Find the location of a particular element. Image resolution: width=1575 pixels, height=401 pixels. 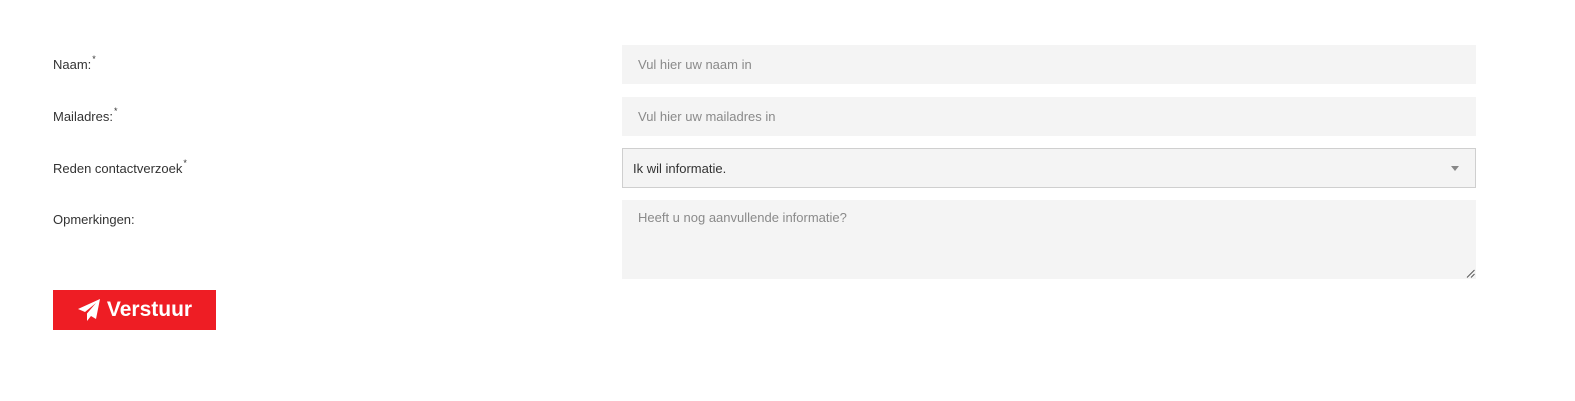

email-input is located at coordinates (1049, 116).